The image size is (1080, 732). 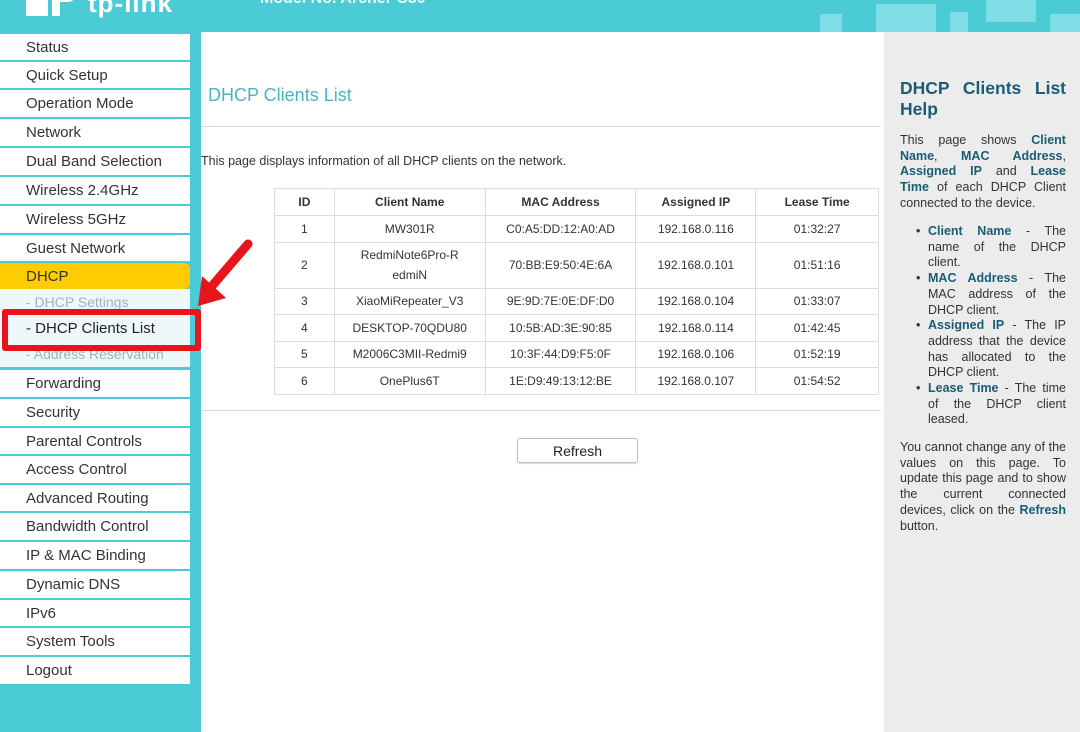 I want to click on sidebar-item-forwarding: Forwarding, so click(x=95, y=383).